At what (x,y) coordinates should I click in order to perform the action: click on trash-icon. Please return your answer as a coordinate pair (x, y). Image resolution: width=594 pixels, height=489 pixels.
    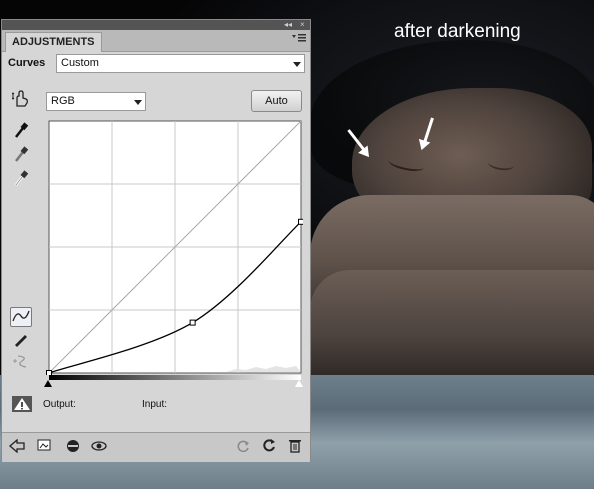
    Looking at the image, I should click on (295, 448).